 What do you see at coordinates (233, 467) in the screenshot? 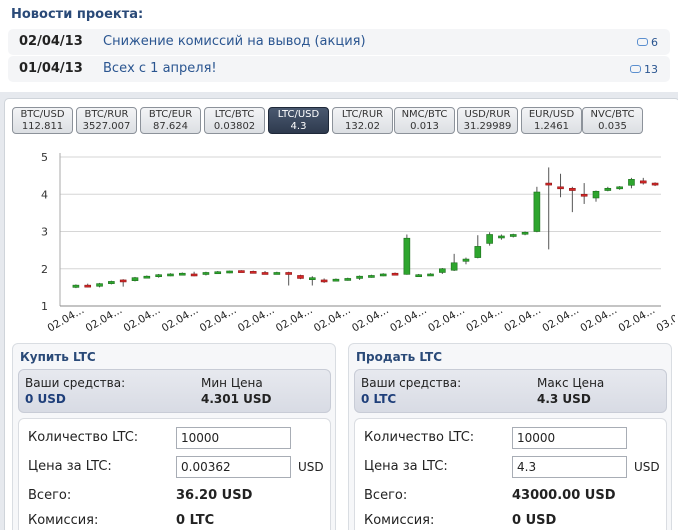
I see `buy-price-input` at bounding box center [233, 467].